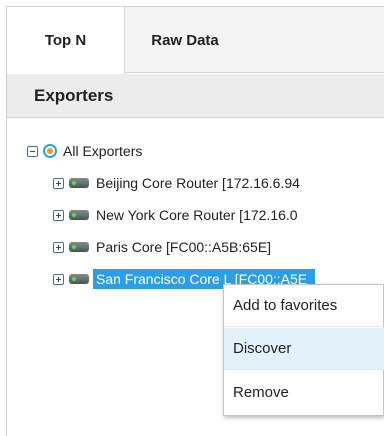 This screenshot has height=436, width=384. What do you see at coordinates (103, 151) in the screenshot?
I see `tree-node-label: All Exporters` at bounding box center [103, 151].